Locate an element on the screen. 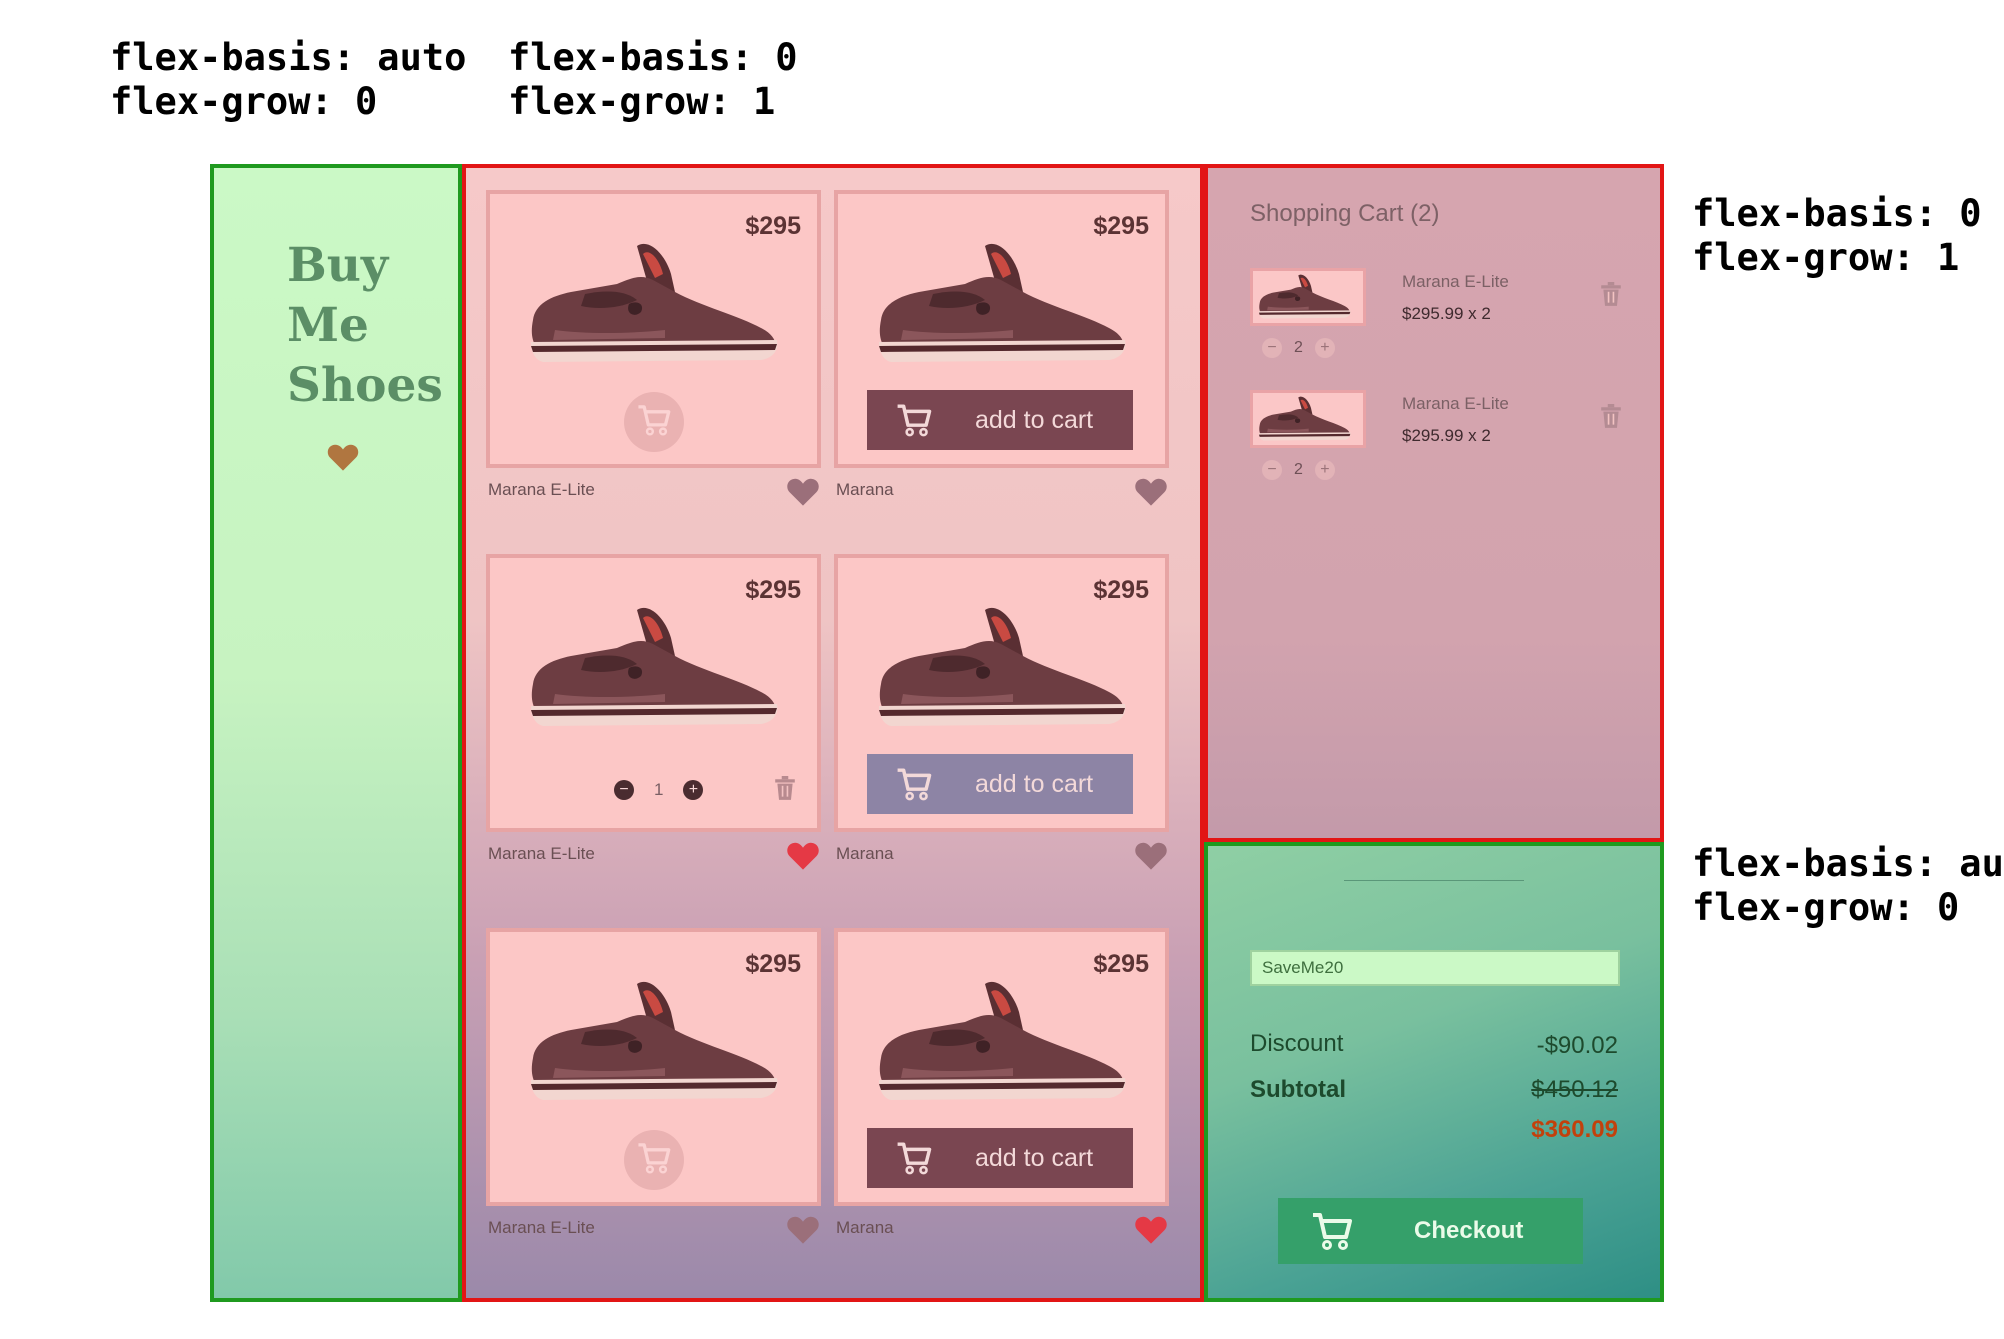 Image resolution: width=2004 pixels, height=1339 pixels. coupon-input: SaveMe20 is located at coordinates (1435, 968).